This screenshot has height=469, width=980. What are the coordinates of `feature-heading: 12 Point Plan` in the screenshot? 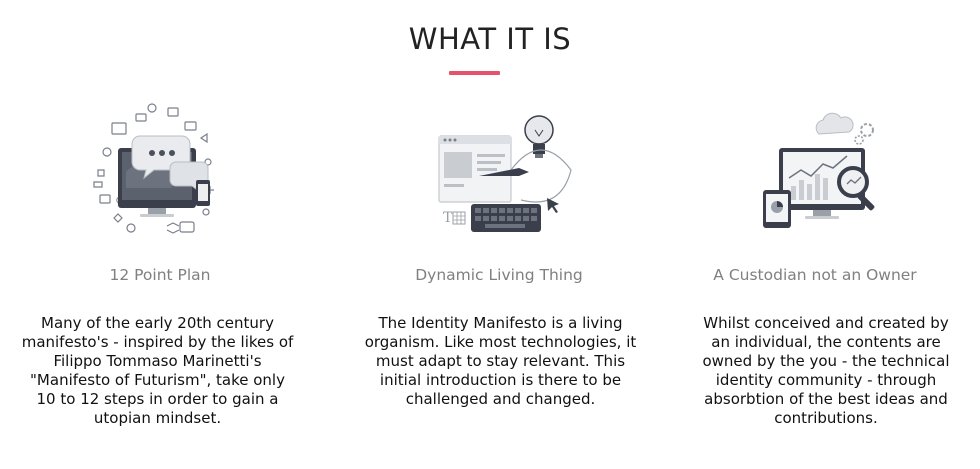 It's located at (160, 275).